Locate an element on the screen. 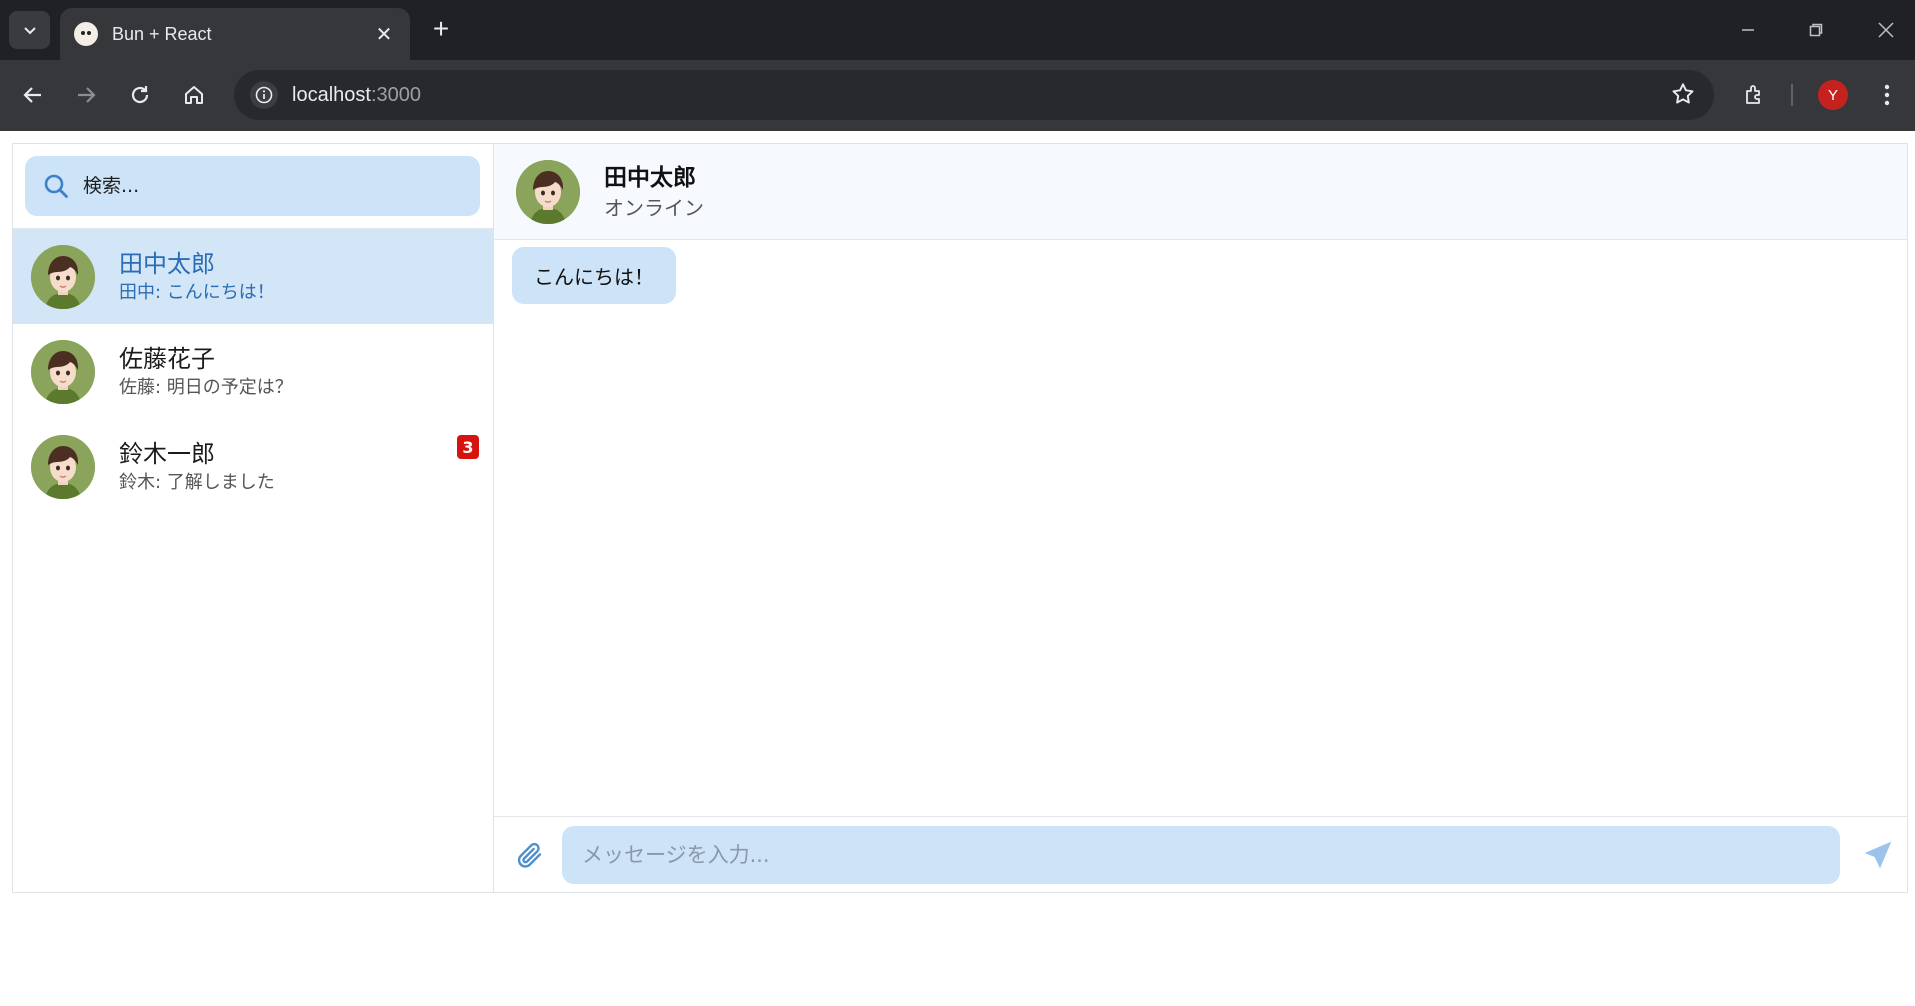  restore-icon is located at coordinates (1816, 30).